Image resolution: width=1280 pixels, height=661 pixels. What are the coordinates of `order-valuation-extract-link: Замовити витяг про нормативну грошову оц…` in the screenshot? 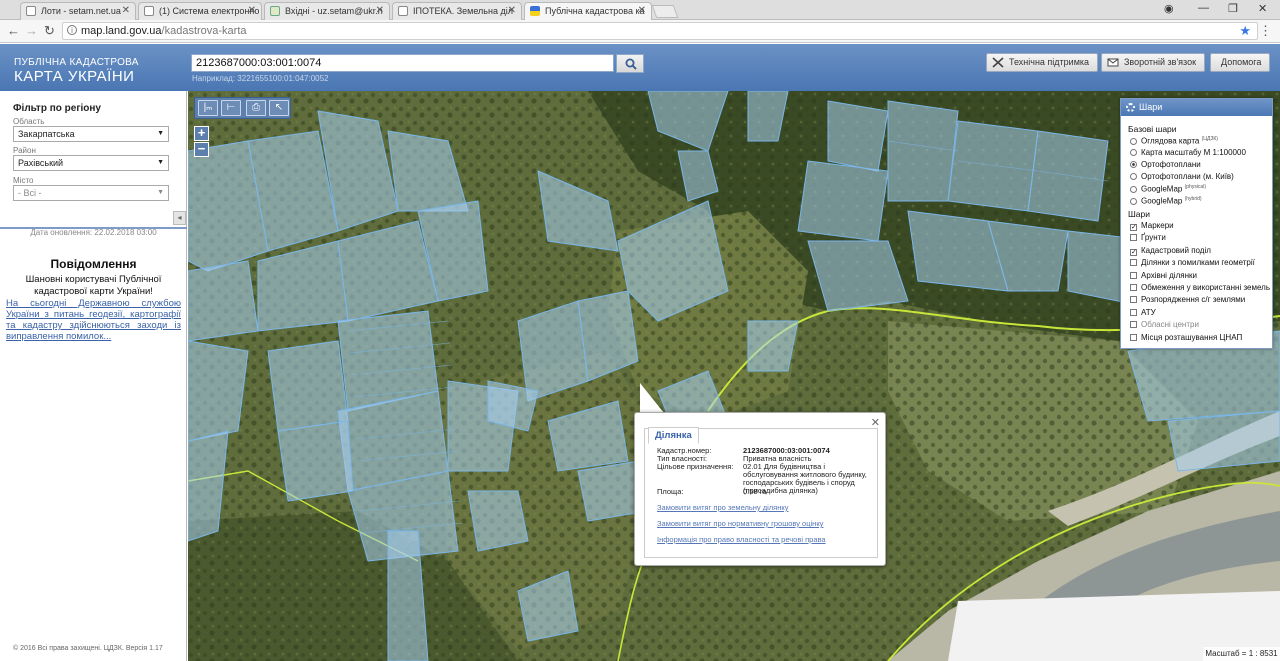 It's located at (740, 523).